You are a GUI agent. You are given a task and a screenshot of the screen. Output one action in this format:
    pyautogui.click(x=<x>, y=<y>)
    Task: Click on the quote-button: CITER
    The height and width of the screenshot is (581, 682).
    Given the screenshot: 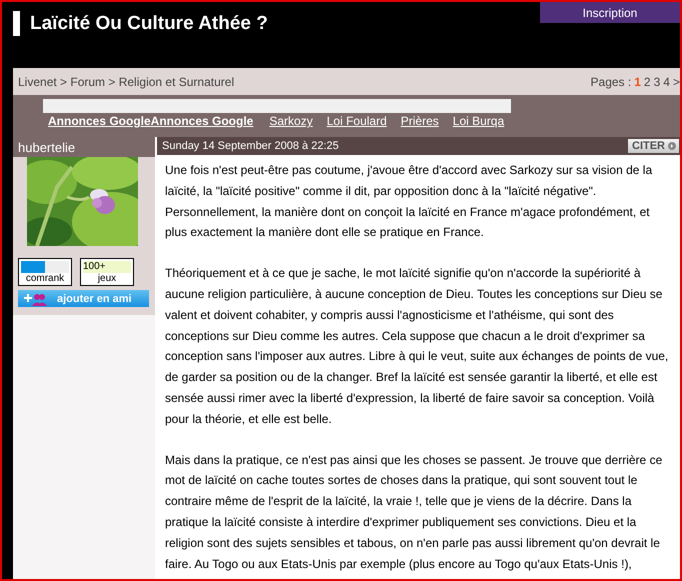 What is the action you would take?
    pyautogui.click(x=653, y=146)
    